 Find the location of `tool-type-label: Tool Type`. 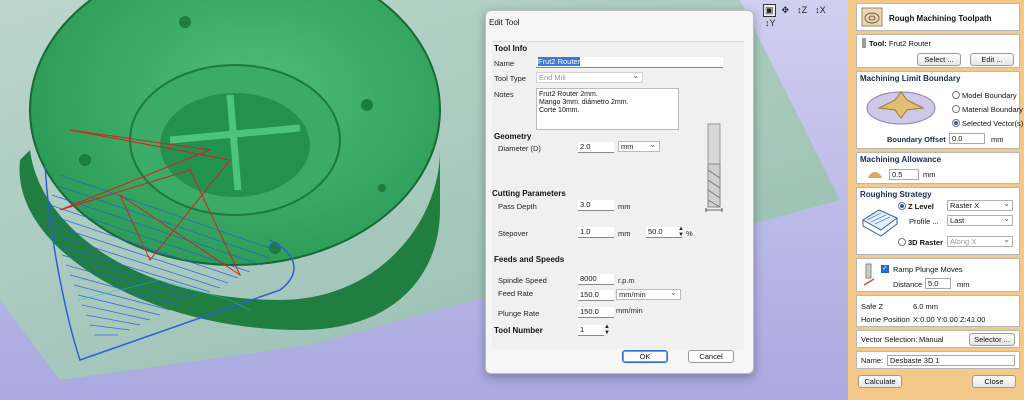

tool-type-label: Tool Type is located at coordinates (510, 78).